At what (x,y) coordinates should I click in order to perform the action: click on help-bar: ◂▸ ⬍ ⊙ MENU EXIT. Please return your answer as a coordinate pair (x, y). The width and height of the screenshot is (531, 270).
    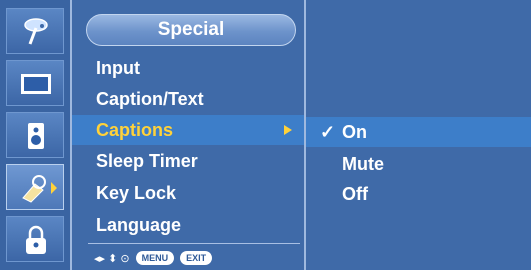
    Looking at the image, I should click on (188, 258).